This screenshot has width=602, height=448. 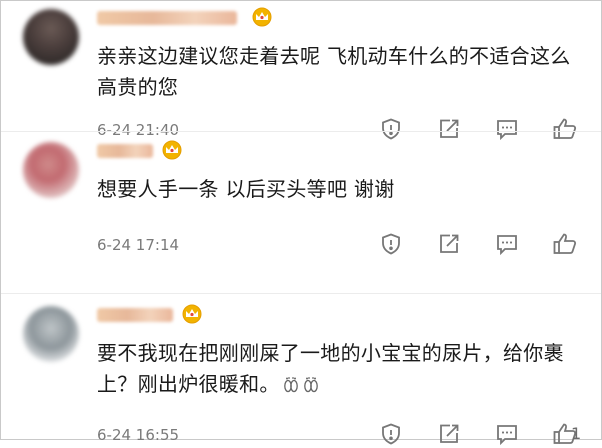 What do you see at coordinates (138, 245) in the screenshot?
I see `comment-time: 6-24 17:14` at bounding box center [138, 245].